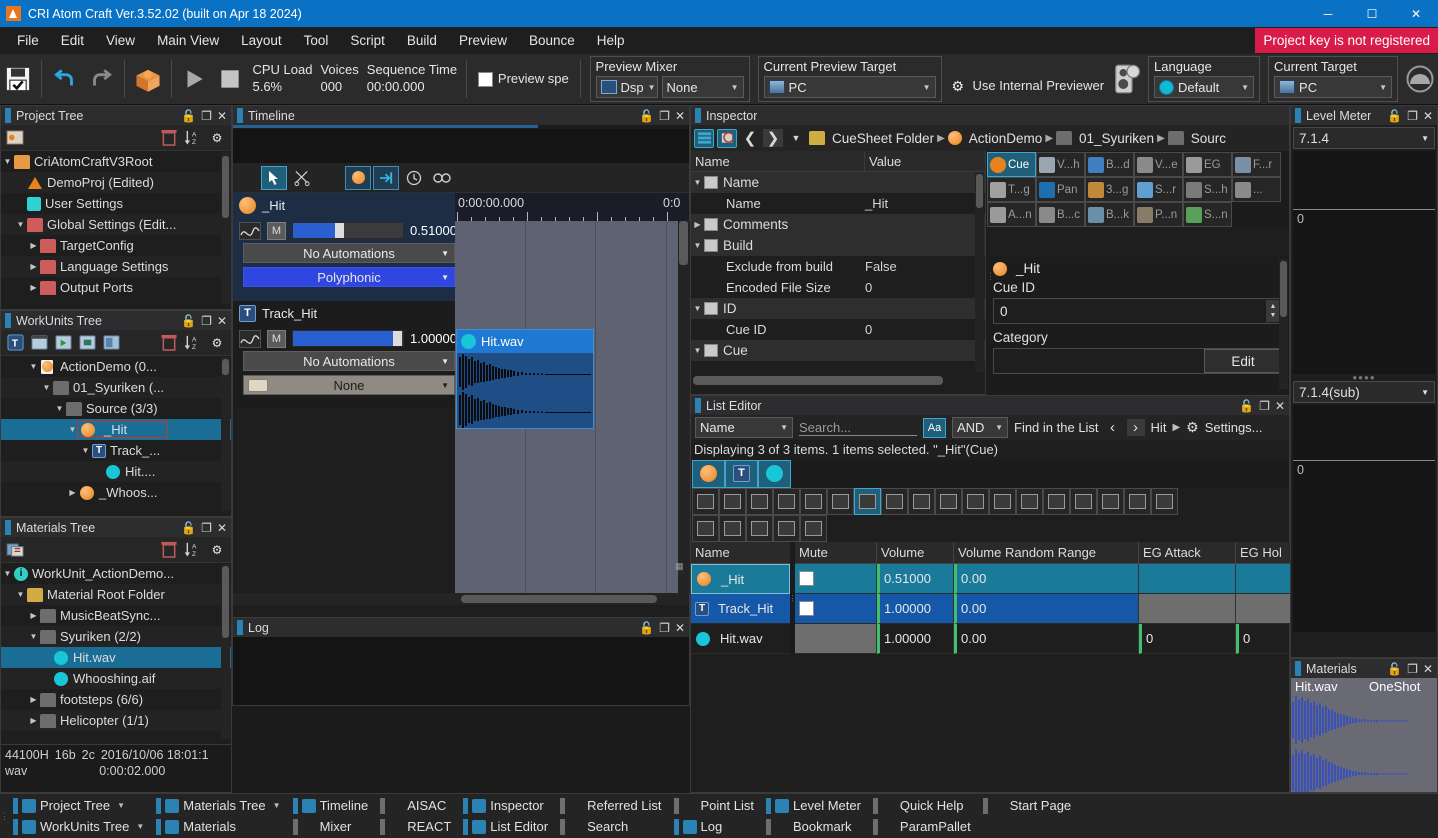 The height and width of the screenshot is (838, 1438). Describe the element at coordinates (1207, 164) in the screenshot. I see `param-button-eg: EG` at that location.